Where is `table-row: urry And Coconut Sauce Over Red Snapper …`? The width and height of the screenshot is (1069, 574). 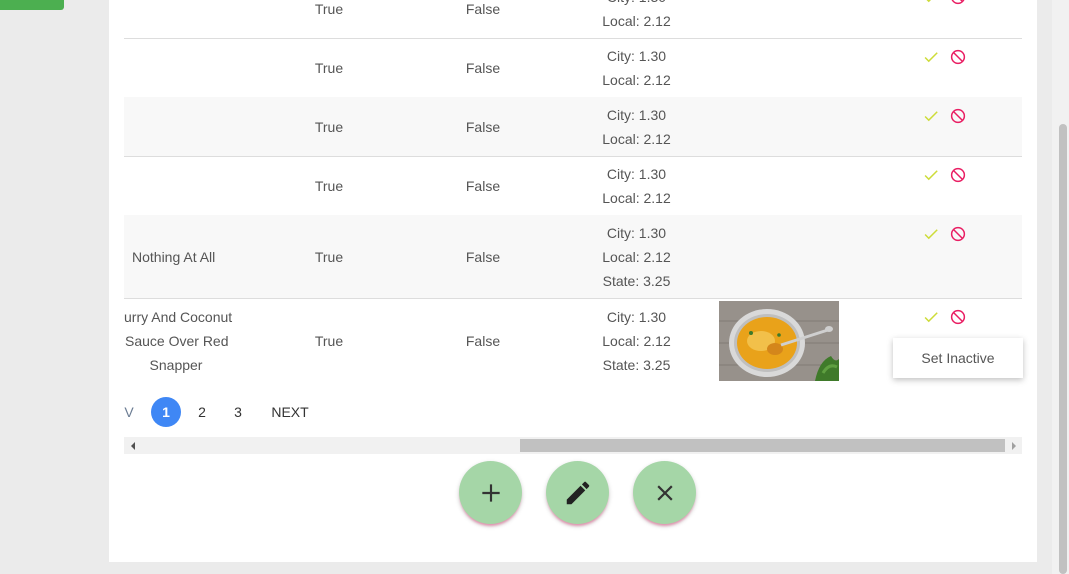 table-row: urry And Coconut Sauce Over Red Snapper … is located at coordinates (573, 341).